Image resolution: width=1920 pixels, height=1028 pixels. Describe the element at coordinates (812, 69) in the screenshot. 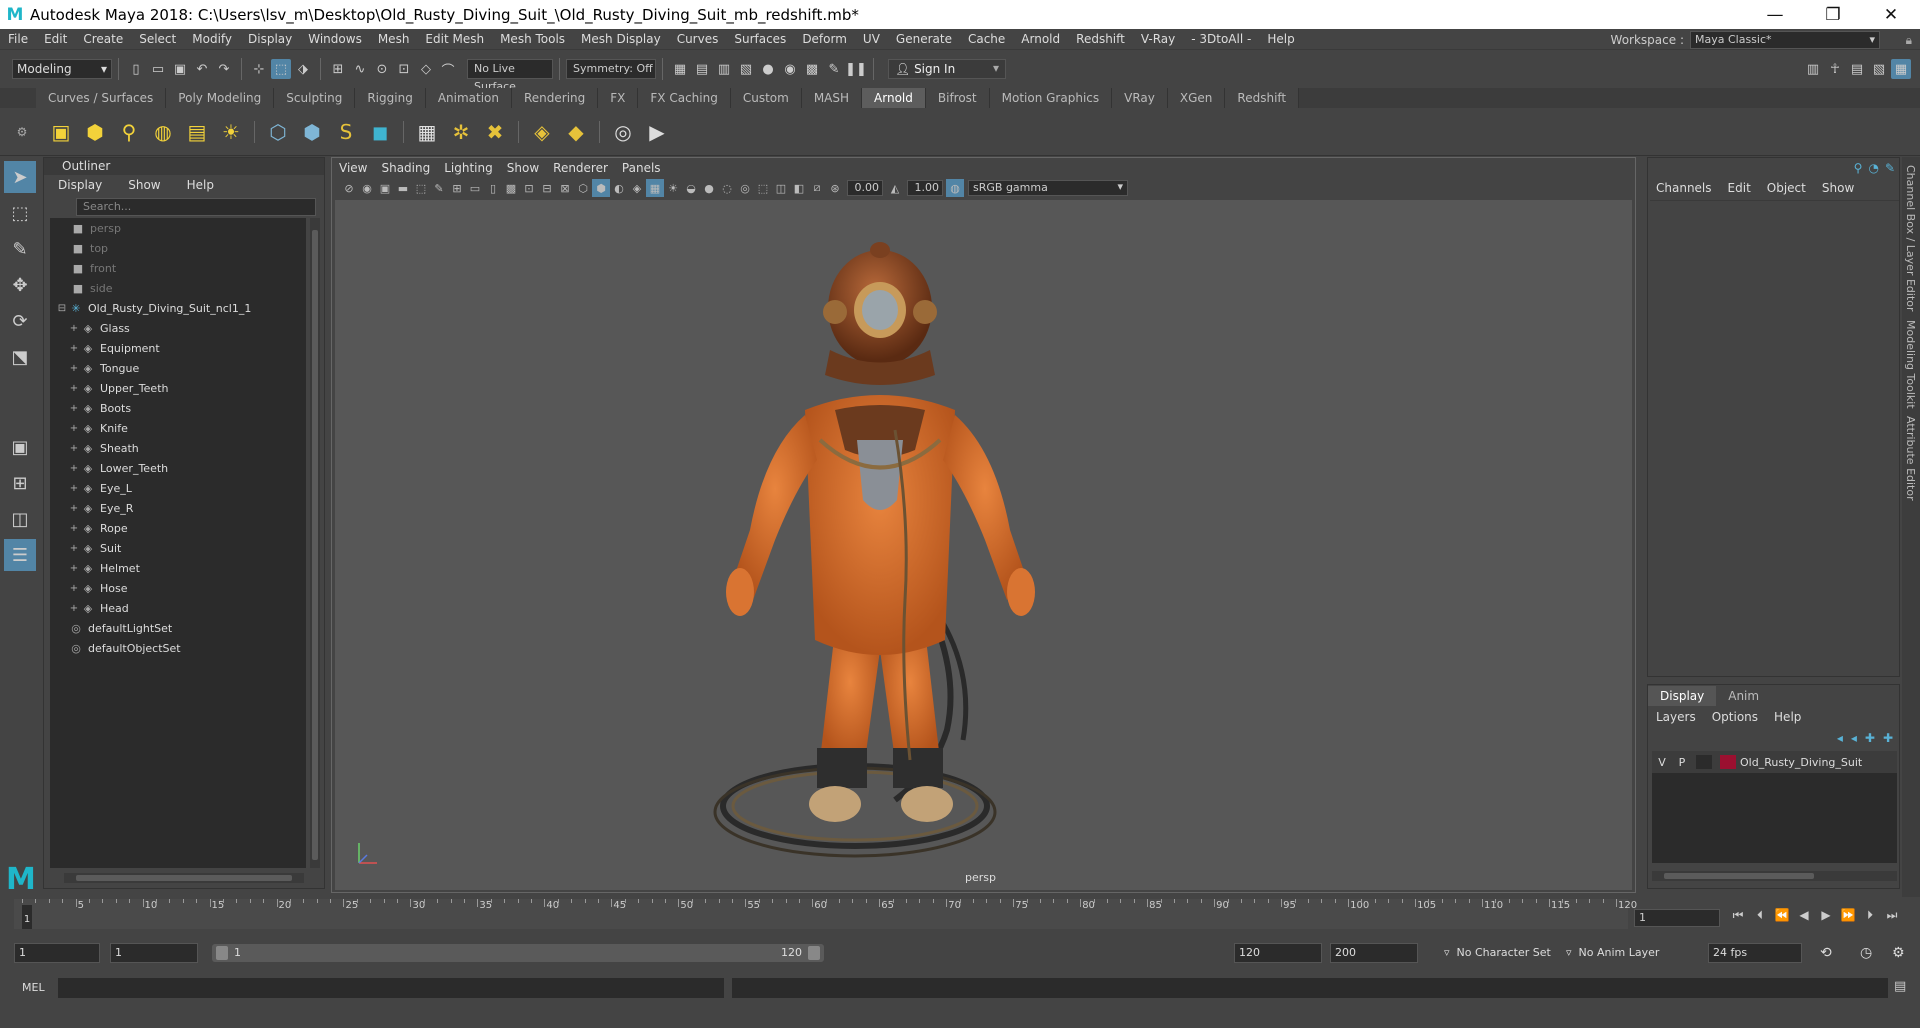

I see `render-region-icon: ▩` at that location.